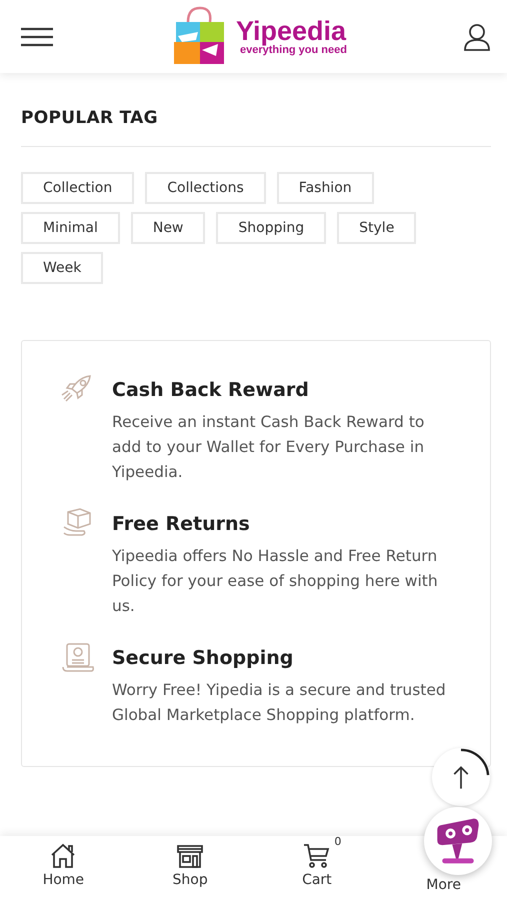 Image resolution: width=507 pixels, height=900 pixels. Describe the element at coordinates (291, 31) in the screenshot. I see `brand-name: Yipeedia` at that location.